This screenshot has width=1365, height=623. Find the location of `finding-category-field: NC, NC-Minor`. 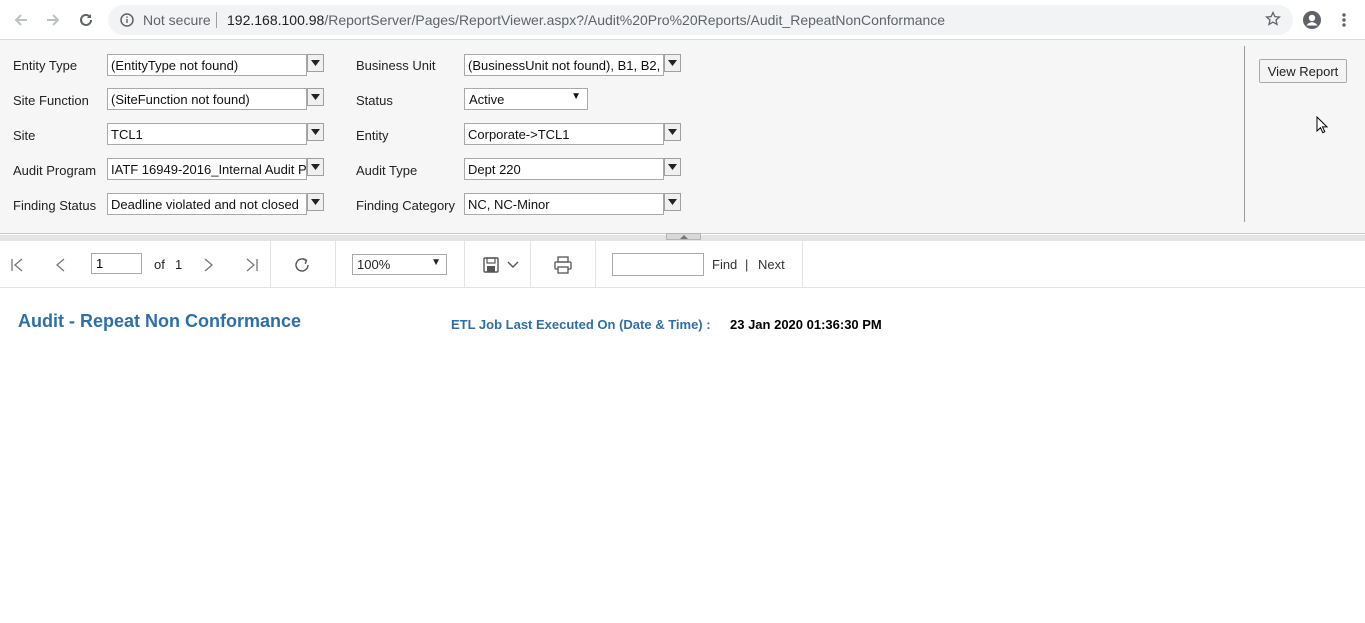

finding-category-field: NC, NC-Minor is located at coordinates (564, 204).